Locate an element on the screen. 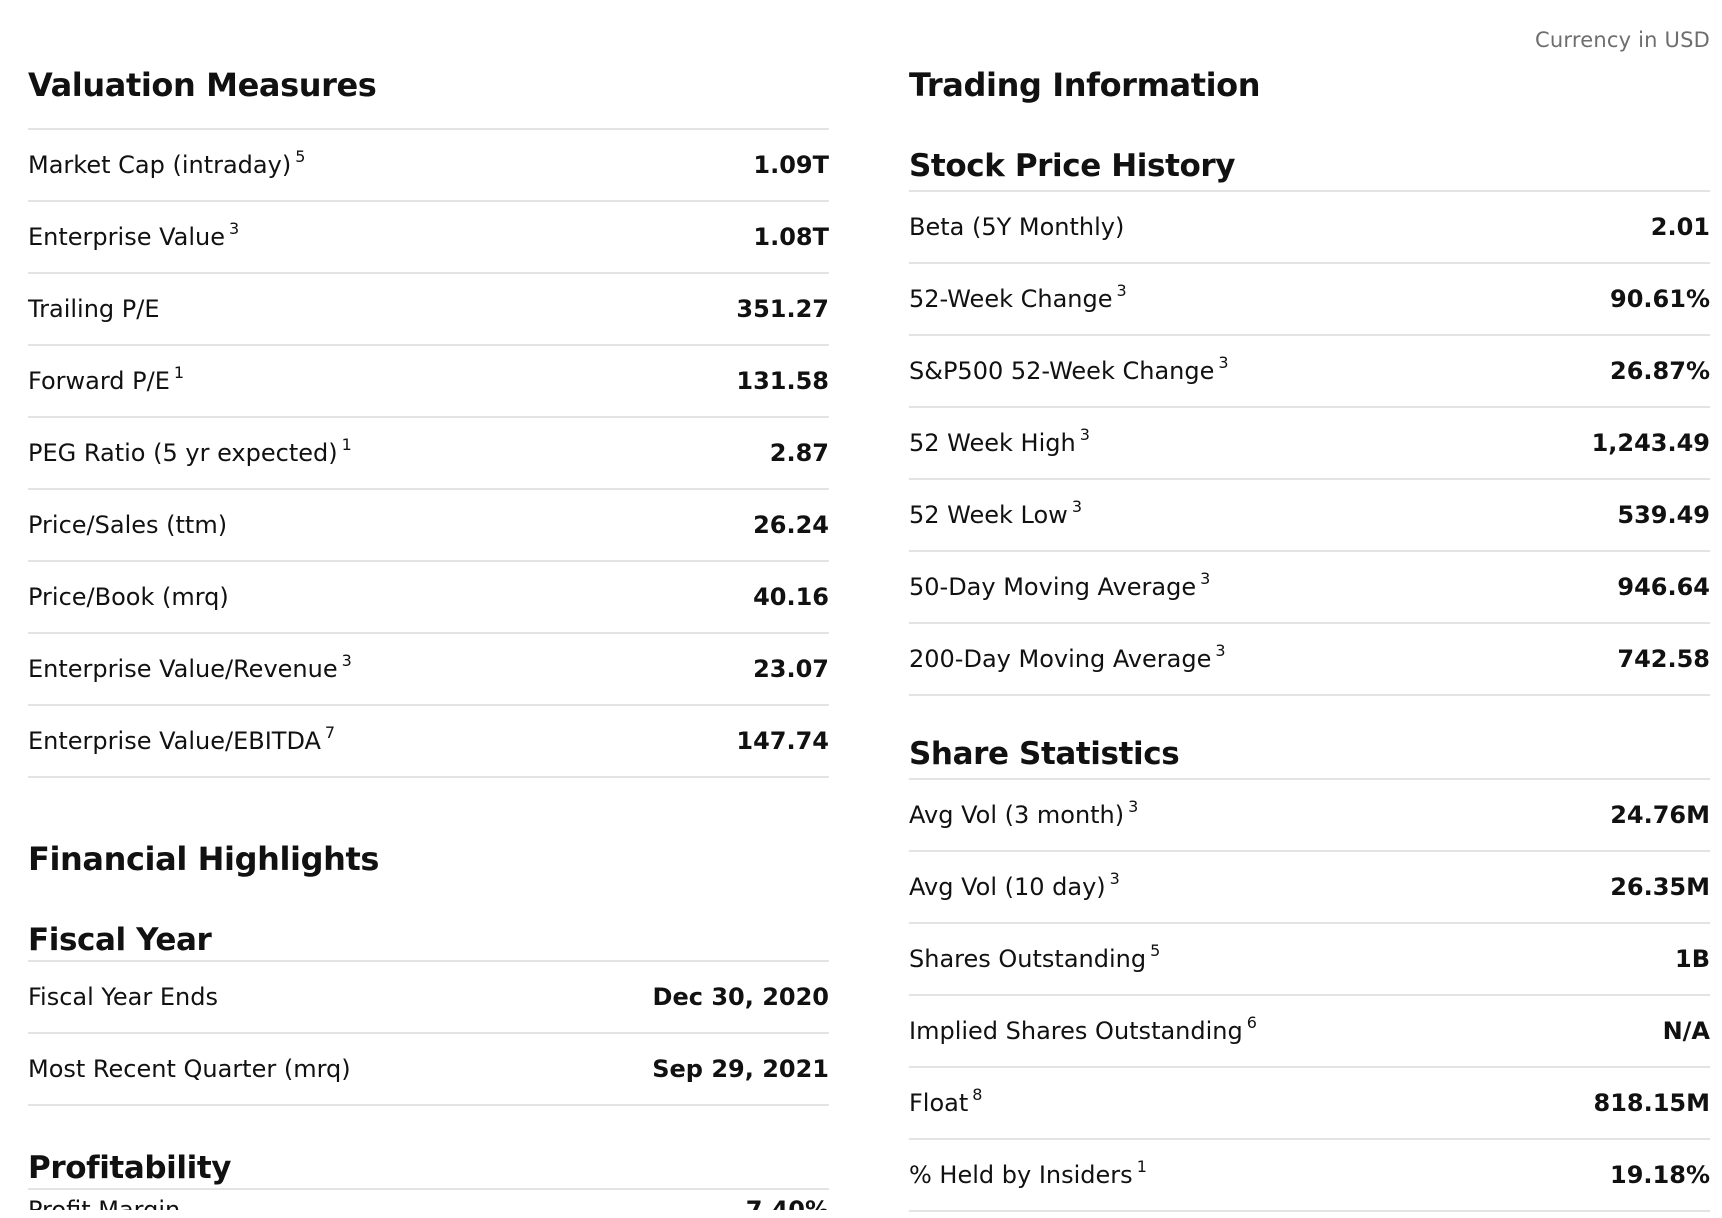 The width and height of the screenshot is (1722, 1218). row-value: 26.24 is located at coordinates (791, 525).